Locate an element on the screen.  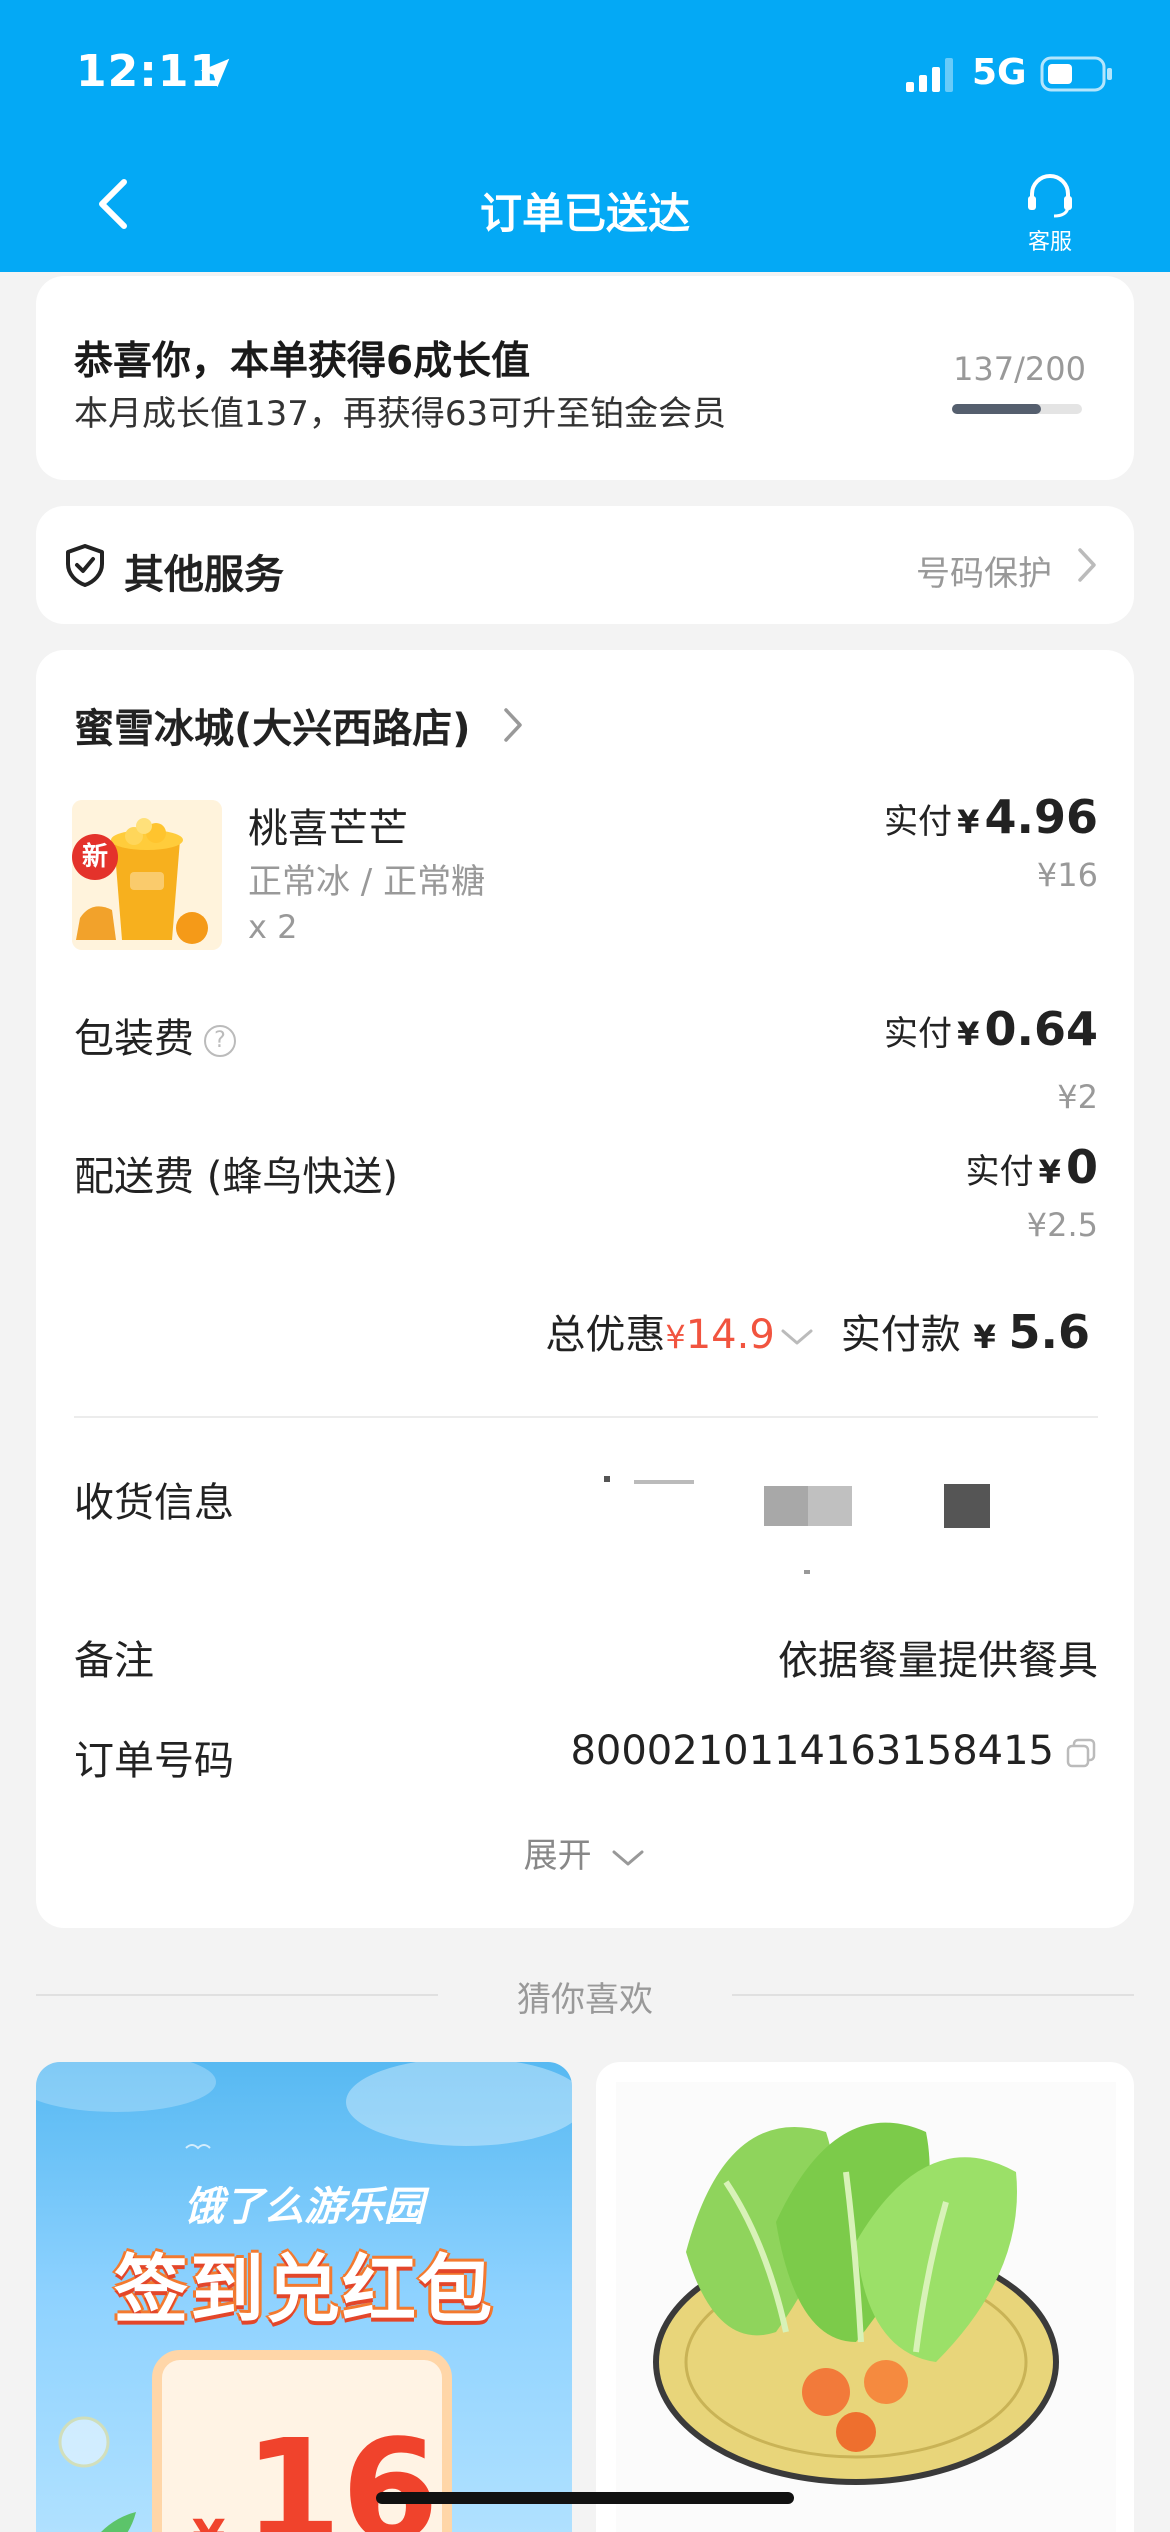
product-quantity: x 2 is located at coordinates (273, 927).